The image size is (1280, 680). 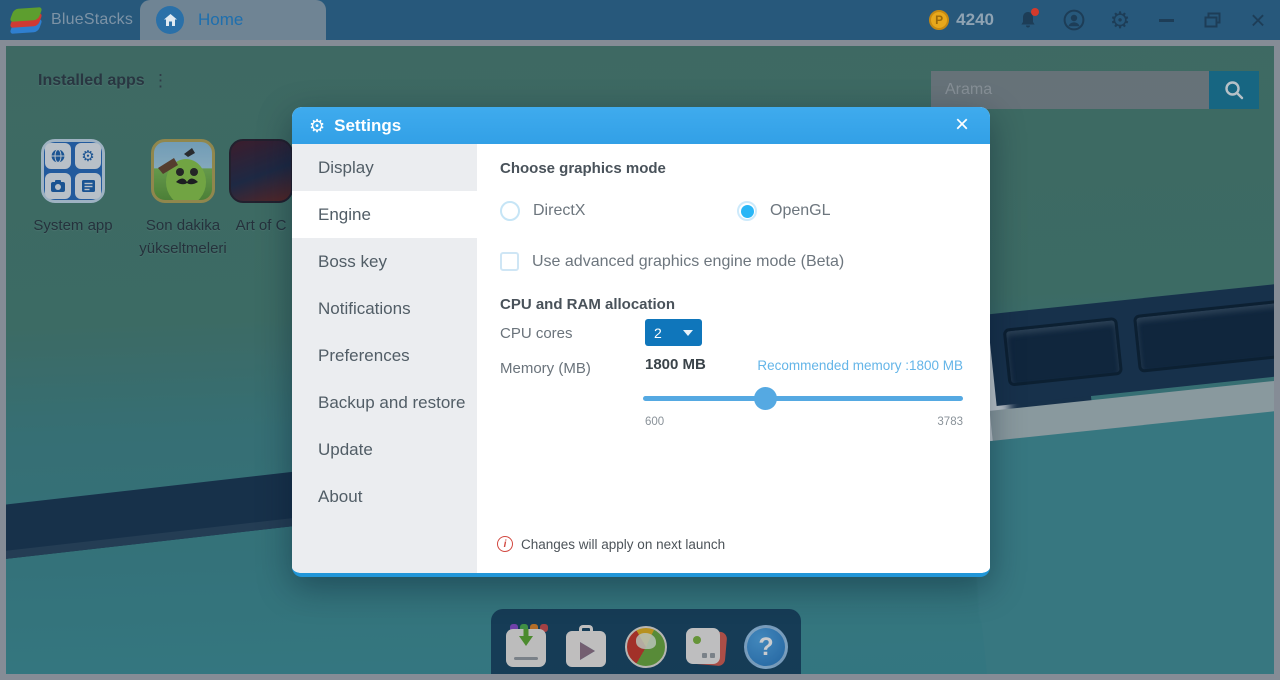 I want to click on nav-item-backup-restore: Backup and restore, so click(x=384, y=402).